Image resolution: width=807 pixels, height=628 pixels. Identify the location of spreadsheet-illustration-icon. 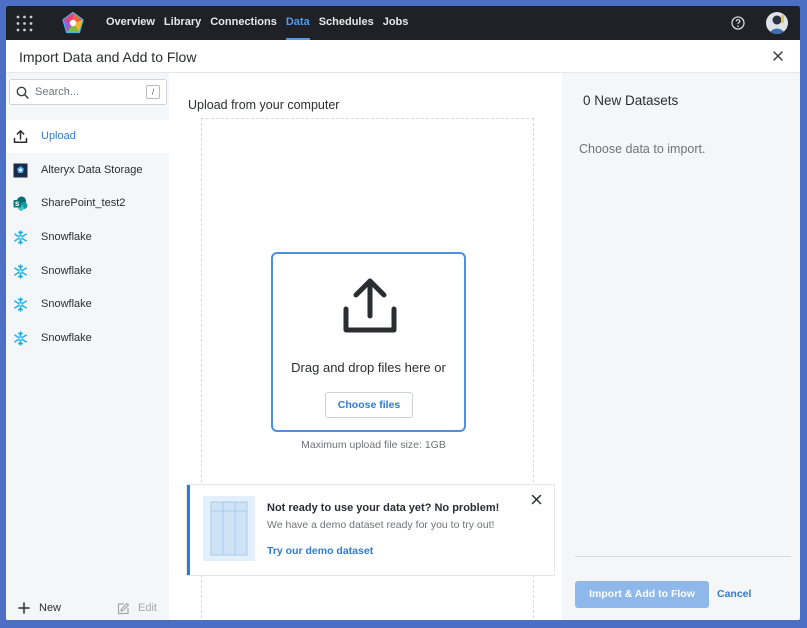
(229, 528).